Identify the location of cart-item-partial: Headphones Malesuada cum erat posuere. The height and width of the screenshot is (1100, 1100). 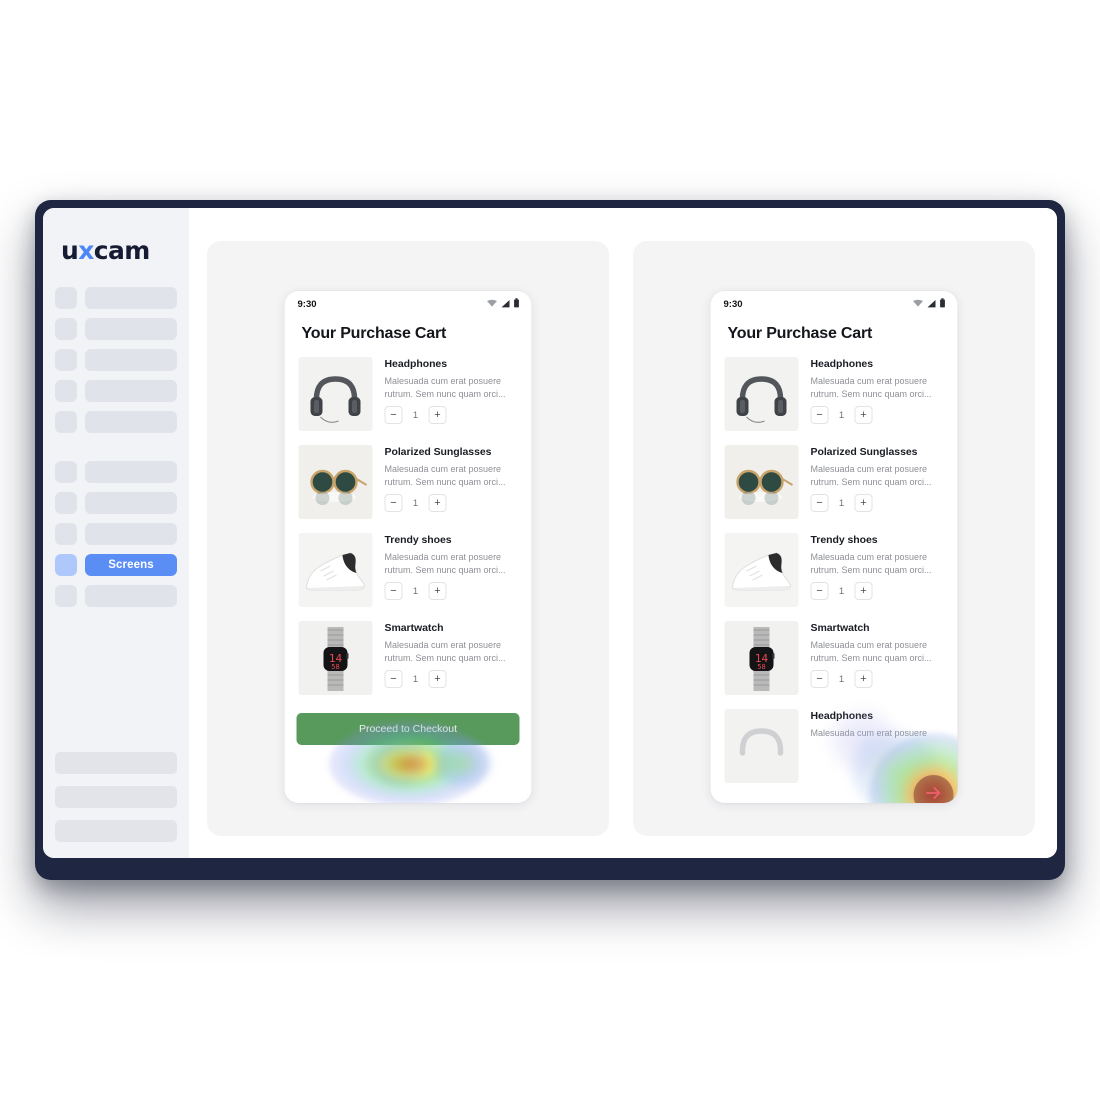
(834, 746).